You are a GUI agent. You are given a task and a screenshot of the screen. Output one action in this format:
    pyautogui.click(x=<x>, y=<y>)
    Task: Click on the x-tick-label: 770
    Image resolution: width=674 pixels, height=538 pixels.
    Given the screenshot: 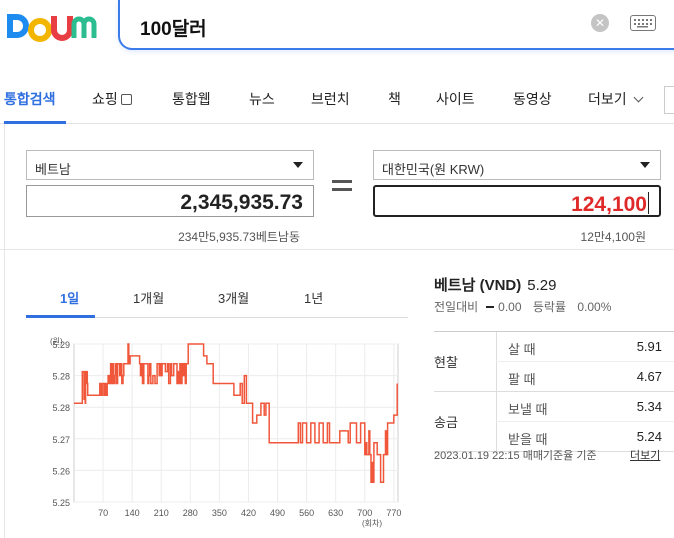 What is the action you would take?
    pyautogui.click(x=393, y=513)
    